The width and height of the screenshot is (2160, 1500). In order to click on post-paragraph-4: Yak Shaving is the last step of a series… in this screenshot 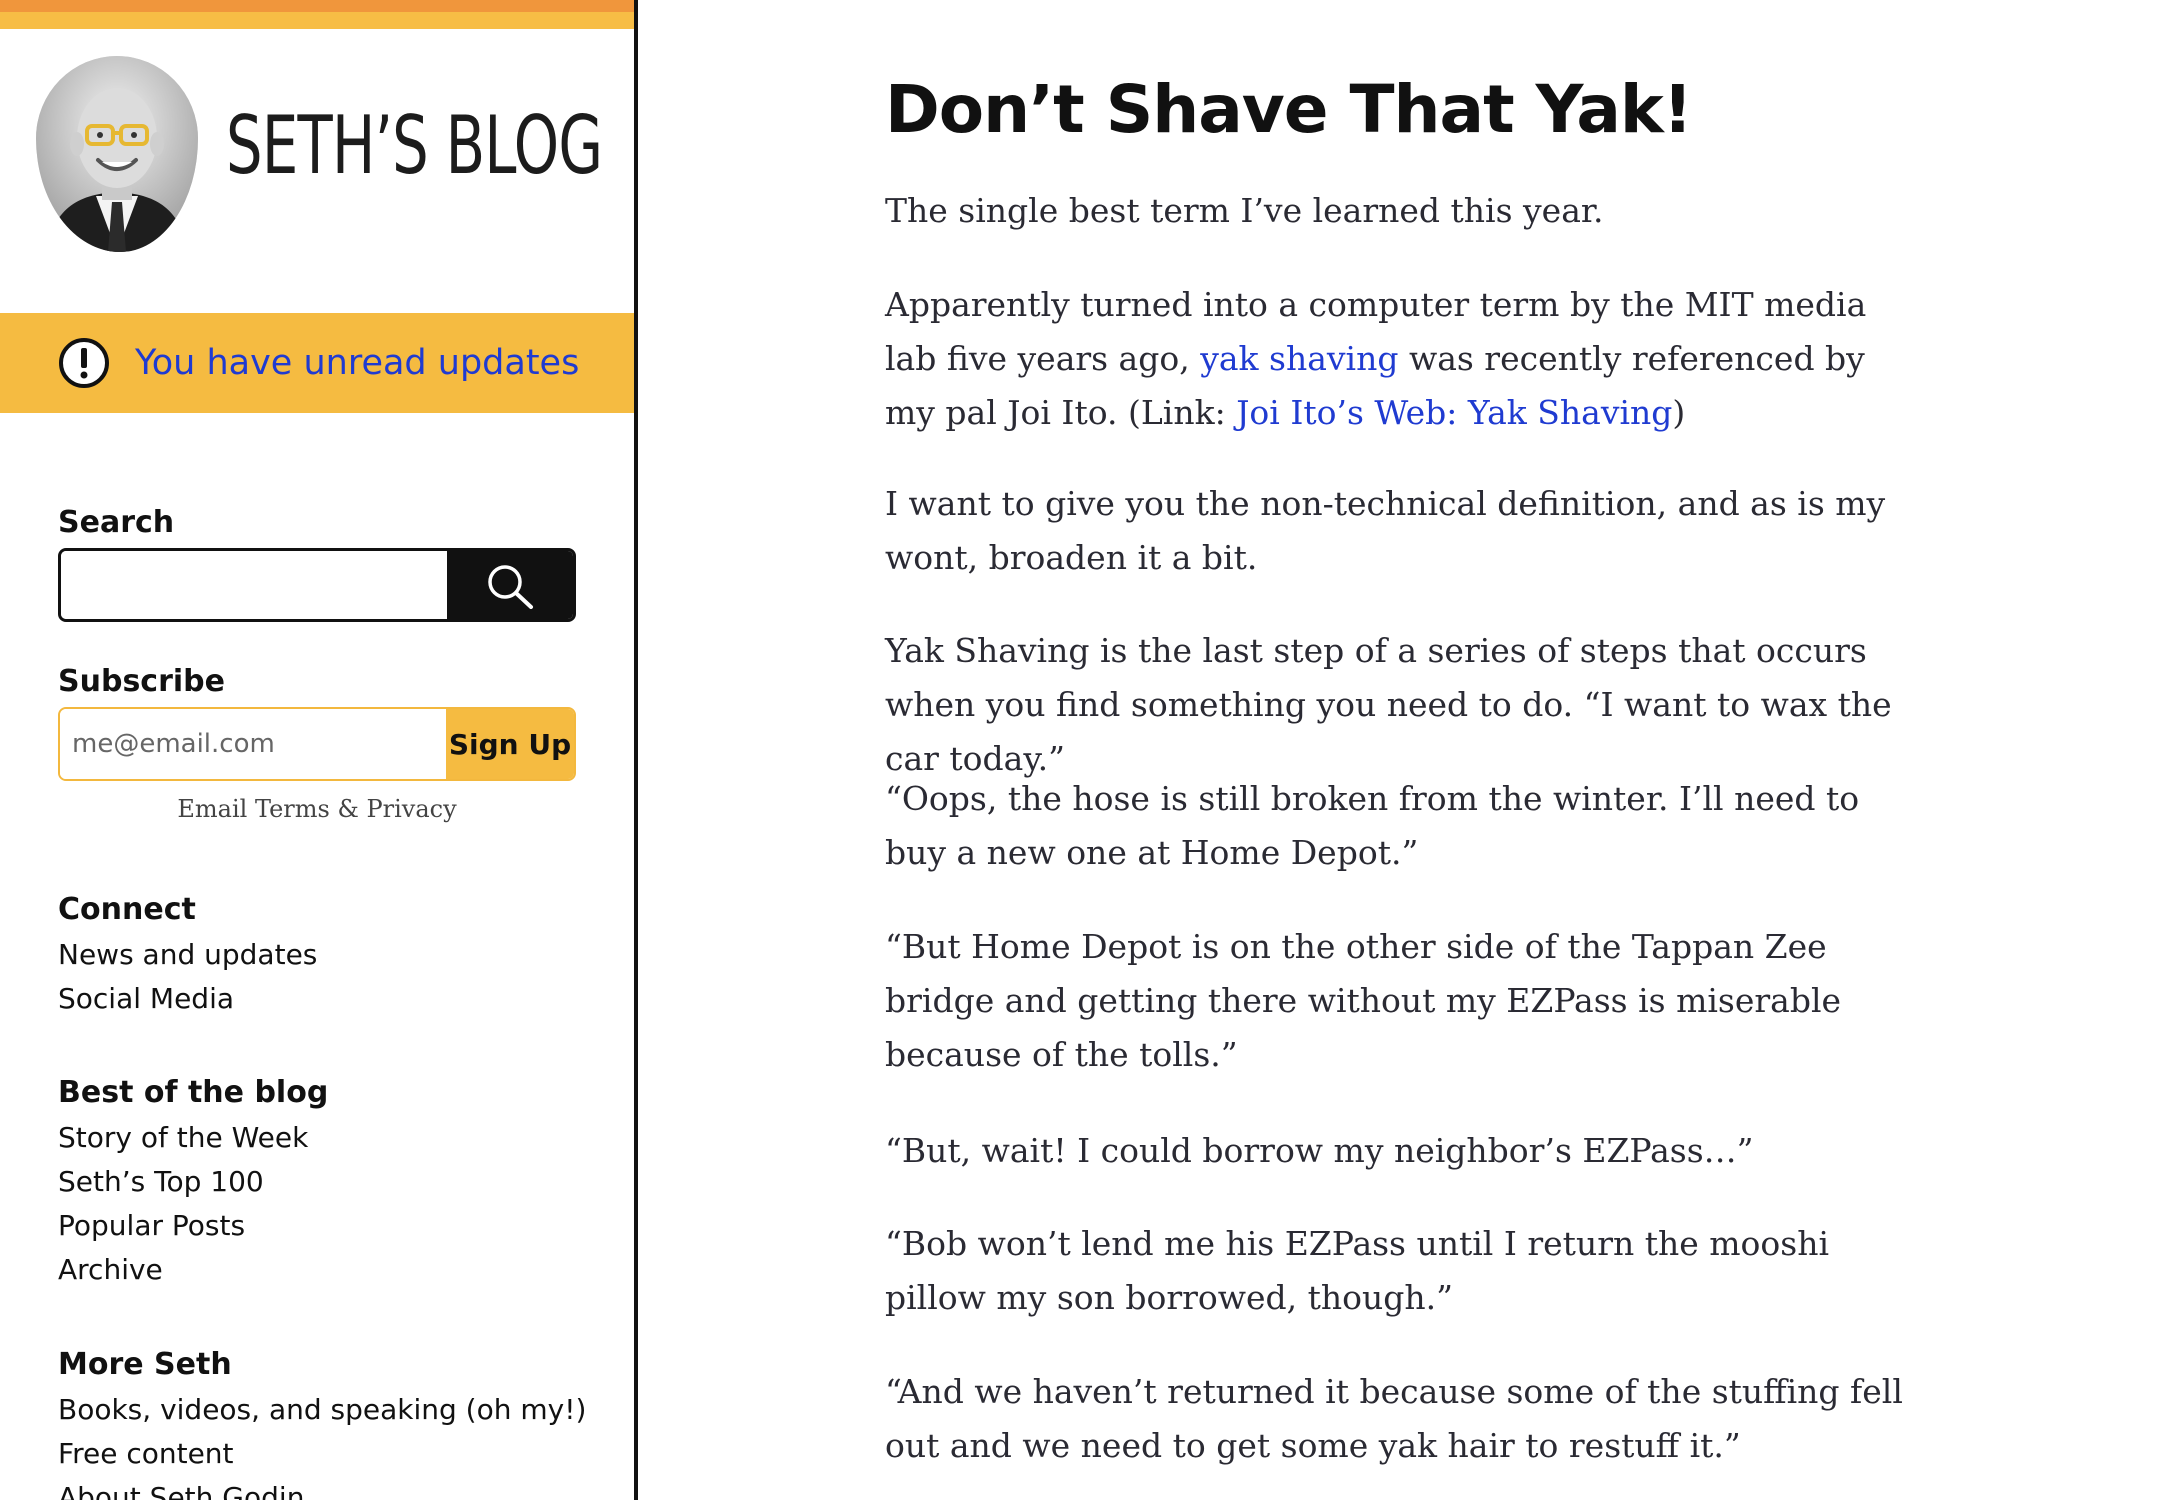, I will do `click(1388, 704)`.